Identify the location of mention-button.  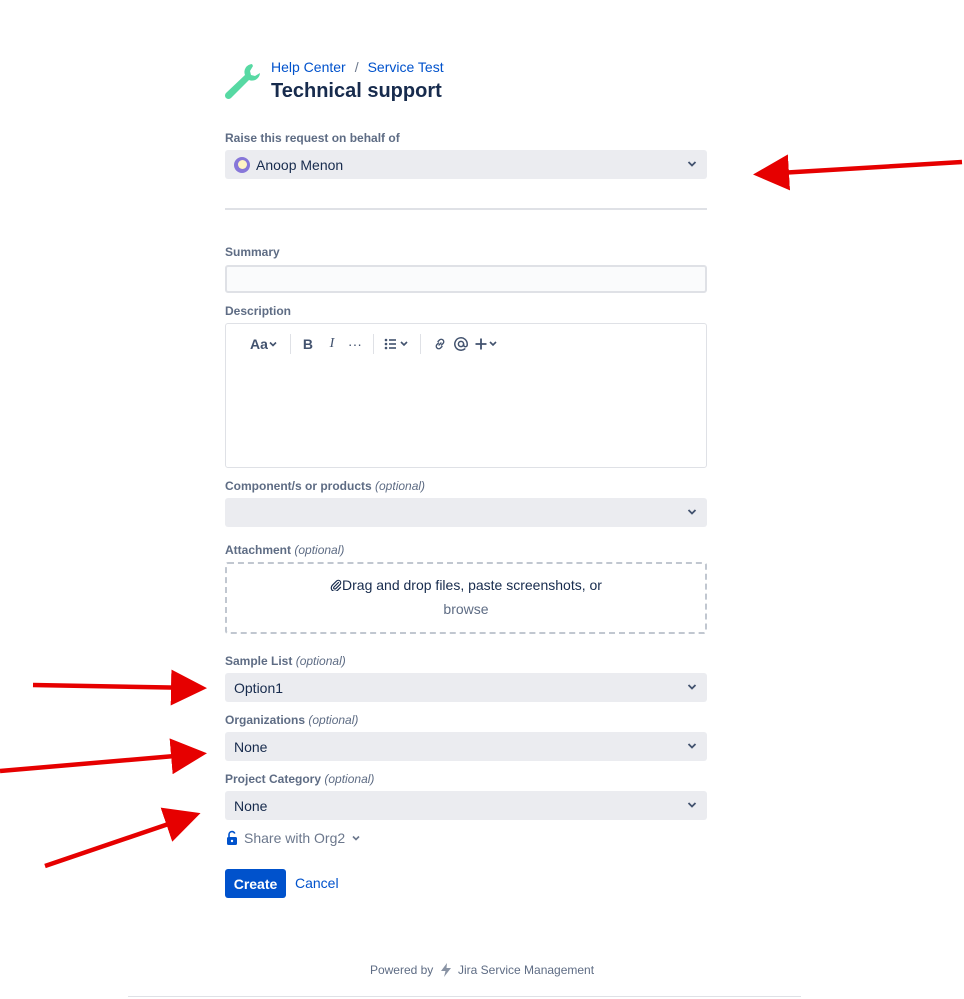
(461, 344).